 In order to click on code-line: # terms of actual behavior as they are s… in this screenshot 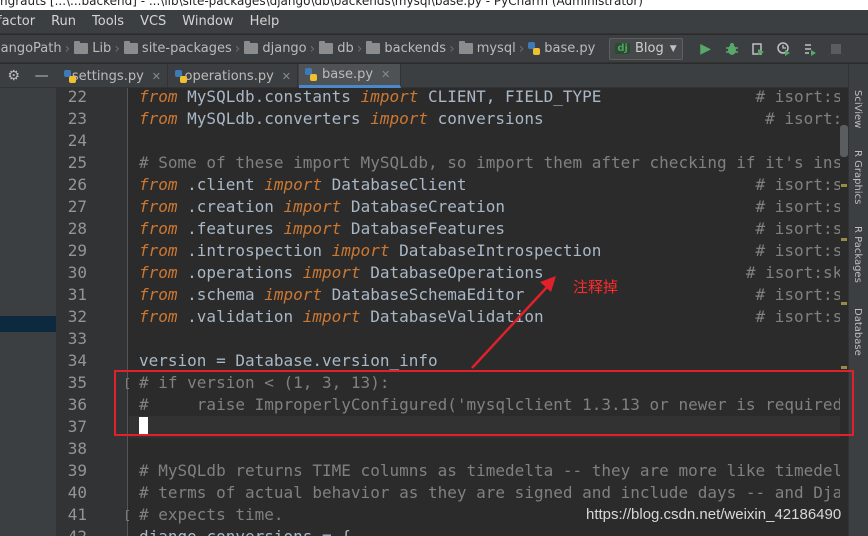, I will do `click(489, 493)`.